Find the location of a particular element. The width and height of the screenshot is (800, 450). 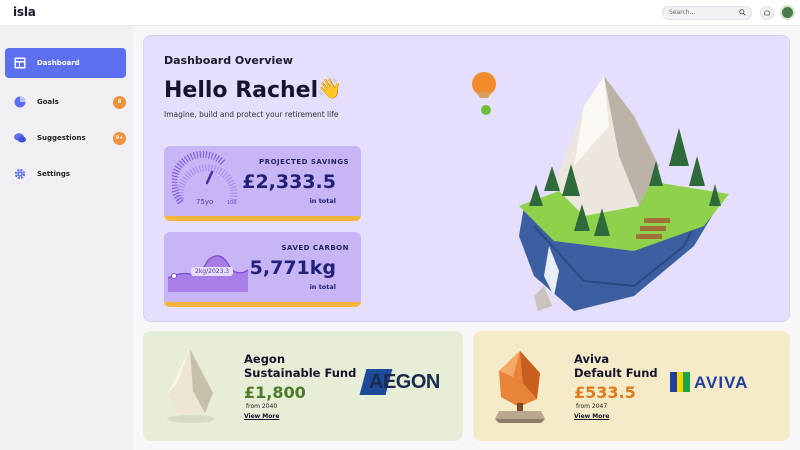

fund-amount: £1,800 is located at coordinates (275, 392).